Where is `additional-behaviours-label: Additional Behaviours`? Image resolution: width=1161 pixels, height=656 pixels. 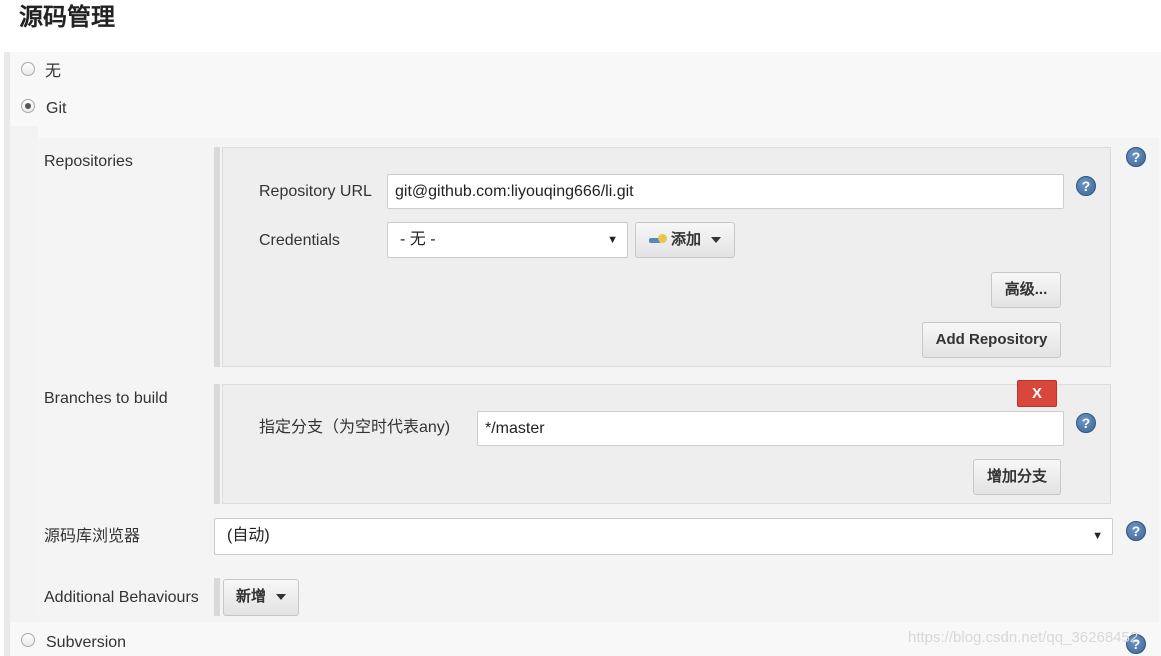
additional-behaviours-label: Additional Behaviours is located at coordinates (121, 597).